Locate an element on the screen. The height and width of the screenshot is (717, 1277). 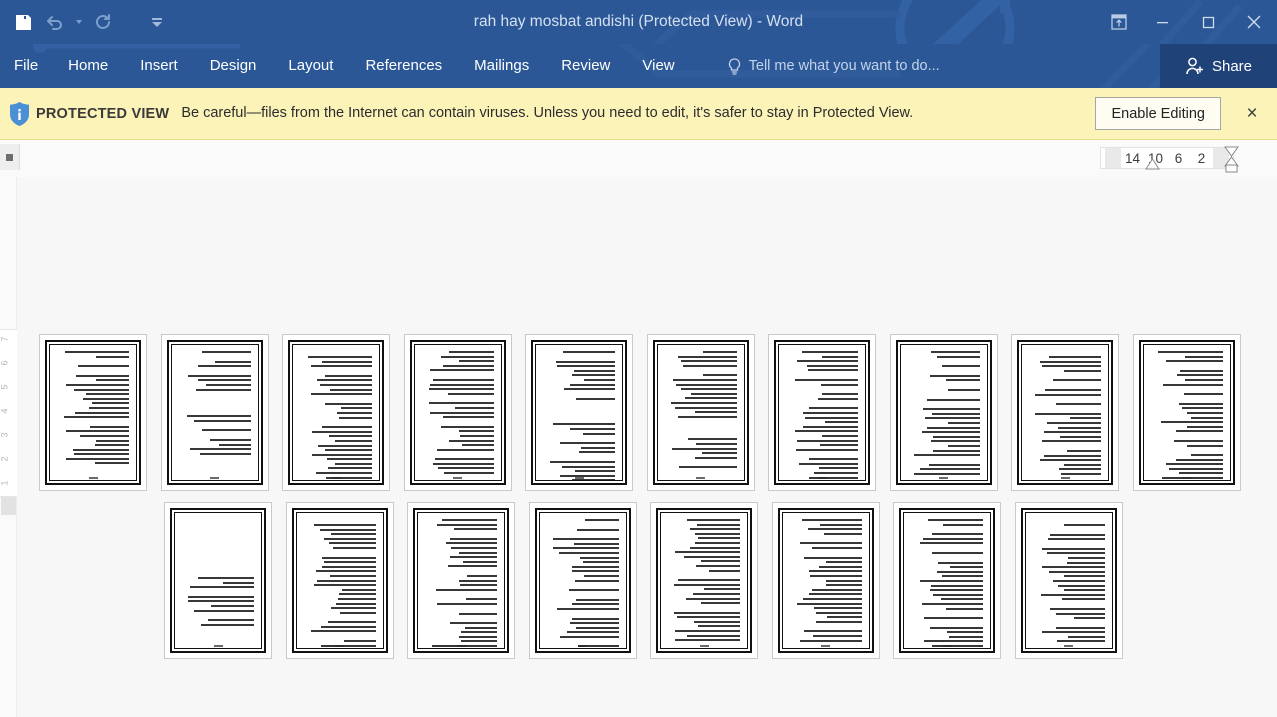
vruler-tick-4: 4 is located at coordinates (5, 411).